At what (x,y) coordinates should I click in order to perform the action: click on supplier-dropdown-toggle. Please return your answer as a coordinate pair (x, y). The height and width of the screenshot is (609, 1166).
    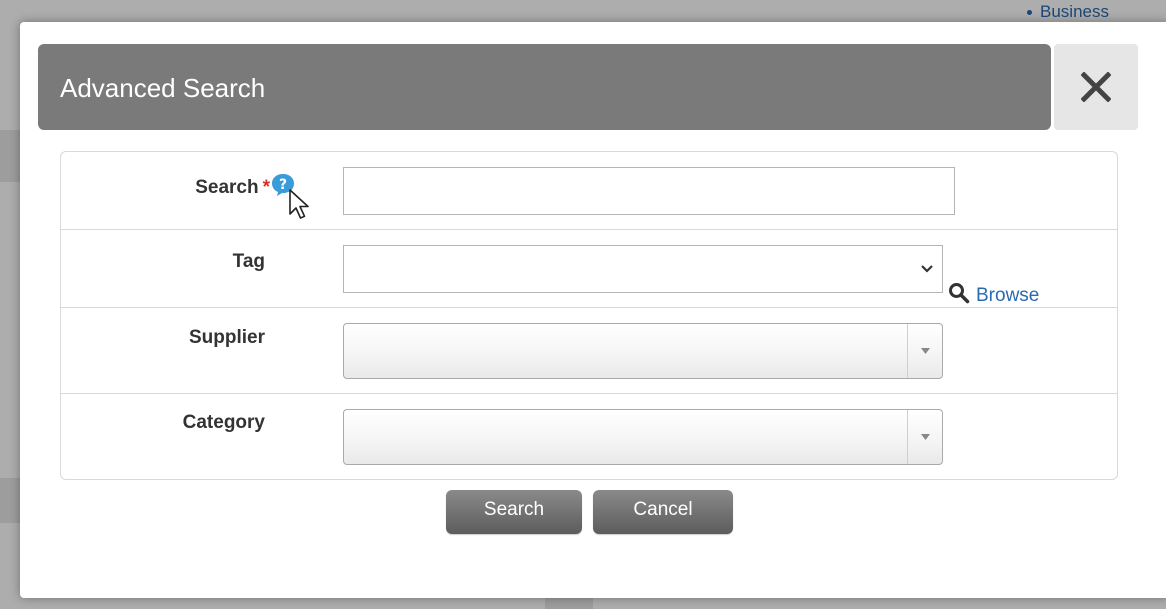
    Looking at the image, I should click on (924, 351).